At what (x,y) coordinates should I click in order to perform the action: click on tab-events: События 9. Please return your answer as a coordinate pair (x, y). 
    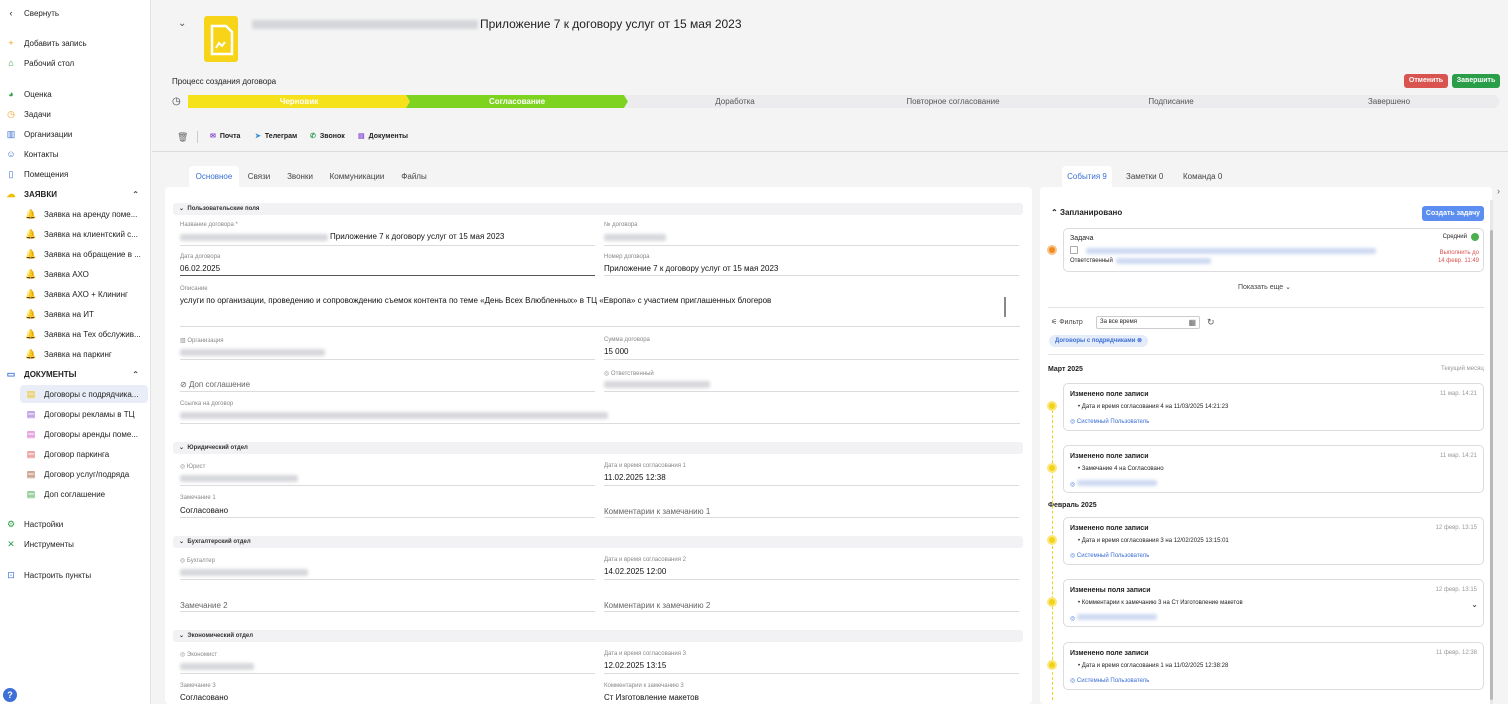
    Looking at the image, I should click on (1087, 176).